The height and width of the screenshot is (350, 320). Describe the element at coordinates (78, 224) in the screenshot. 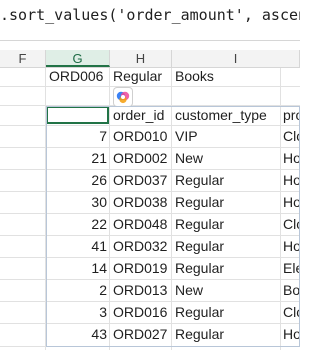

I see `table-row: 22` at that location.